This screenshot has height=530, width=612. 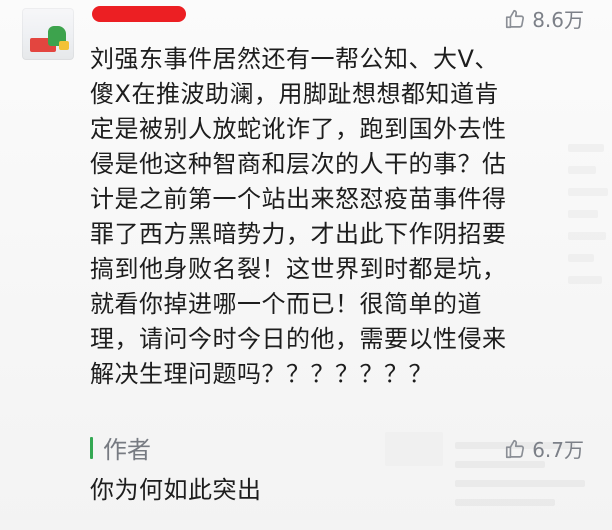 What do you see at coordinates (91, 447) in the screenshot?
I see `reply-indicator-bar` at bounding box center [91, 447].